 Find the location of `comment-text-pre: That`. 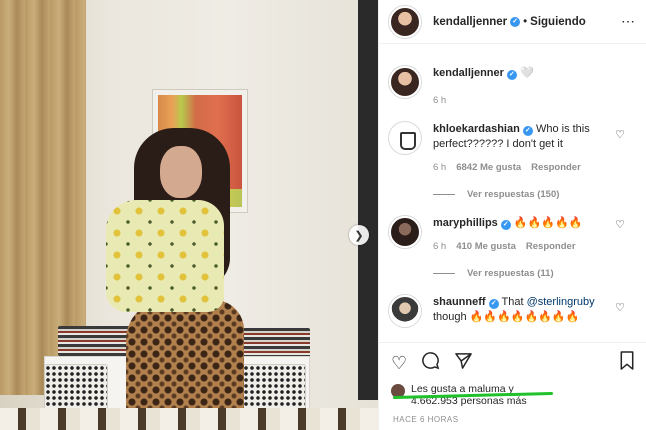

comment-text-pre: That is located at coordinates (514, 302).